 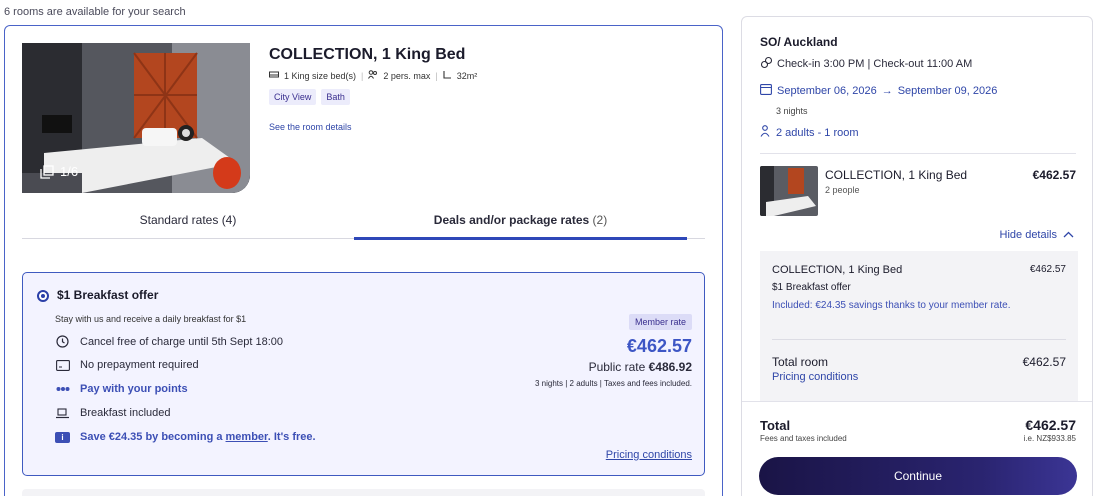 I want to click on checkin-text: Check-in 3:00 PM | Check-out 11:00 AM, so click(x=875, y=64).